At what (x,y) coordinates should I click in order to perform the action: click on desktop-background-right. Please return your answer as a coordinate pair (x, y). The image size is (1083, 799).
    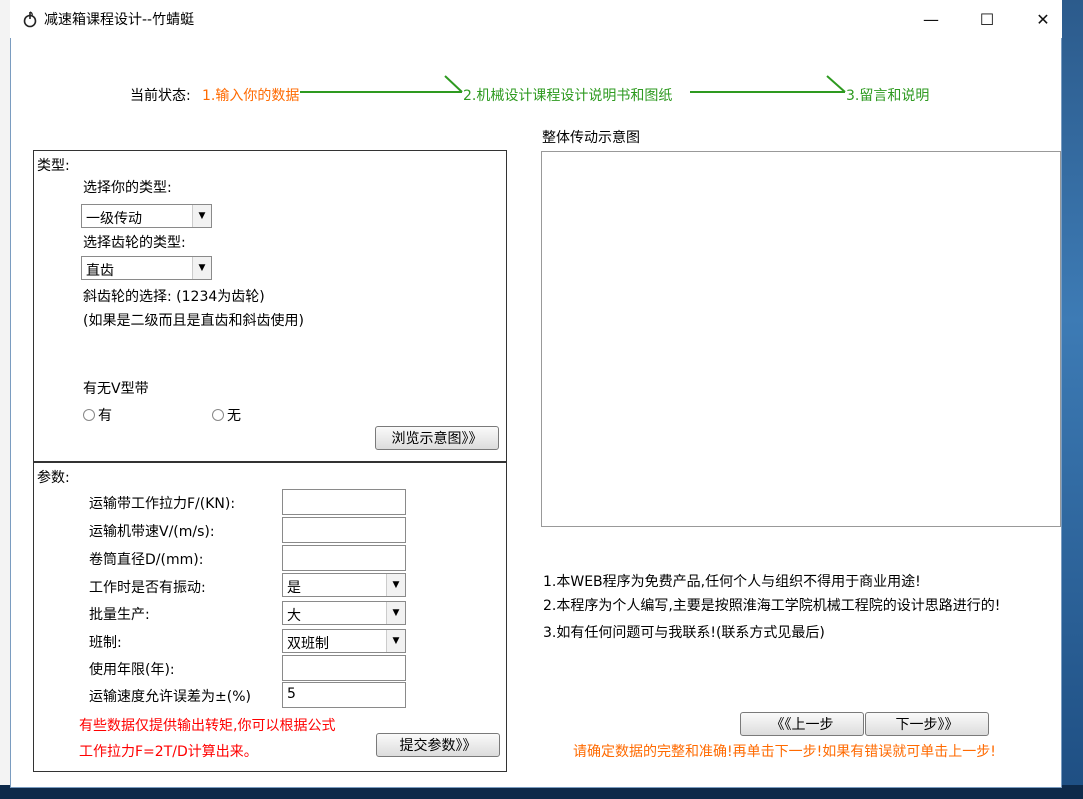
    Looking at the image, I should click on (1071, 399).